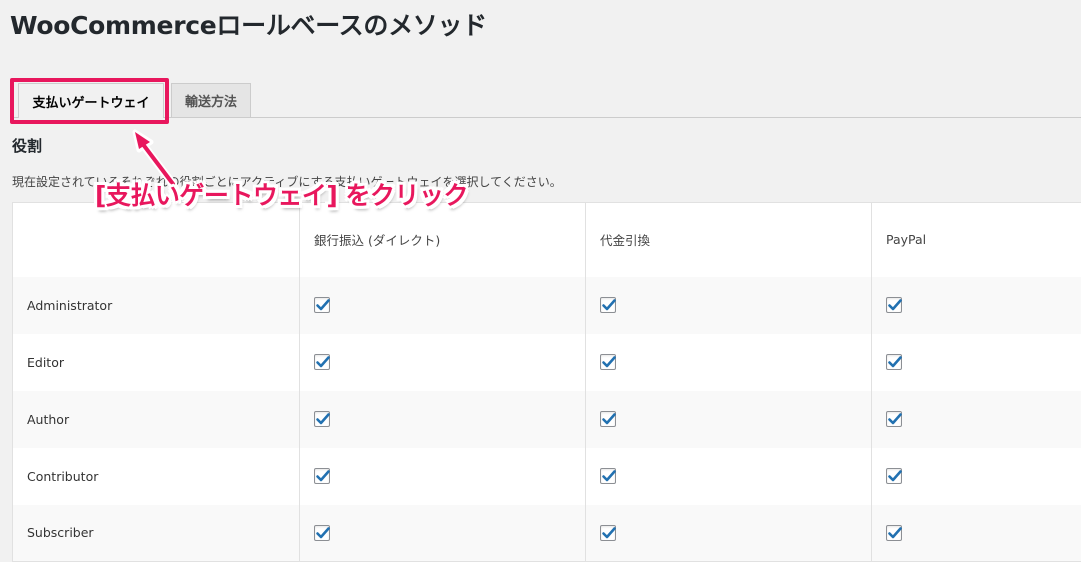 The image size is (1081, 562). What do you see at coordinates (545, 117) in the screenshot?
I see `tabs-divider` at bounding box center [545, 117].